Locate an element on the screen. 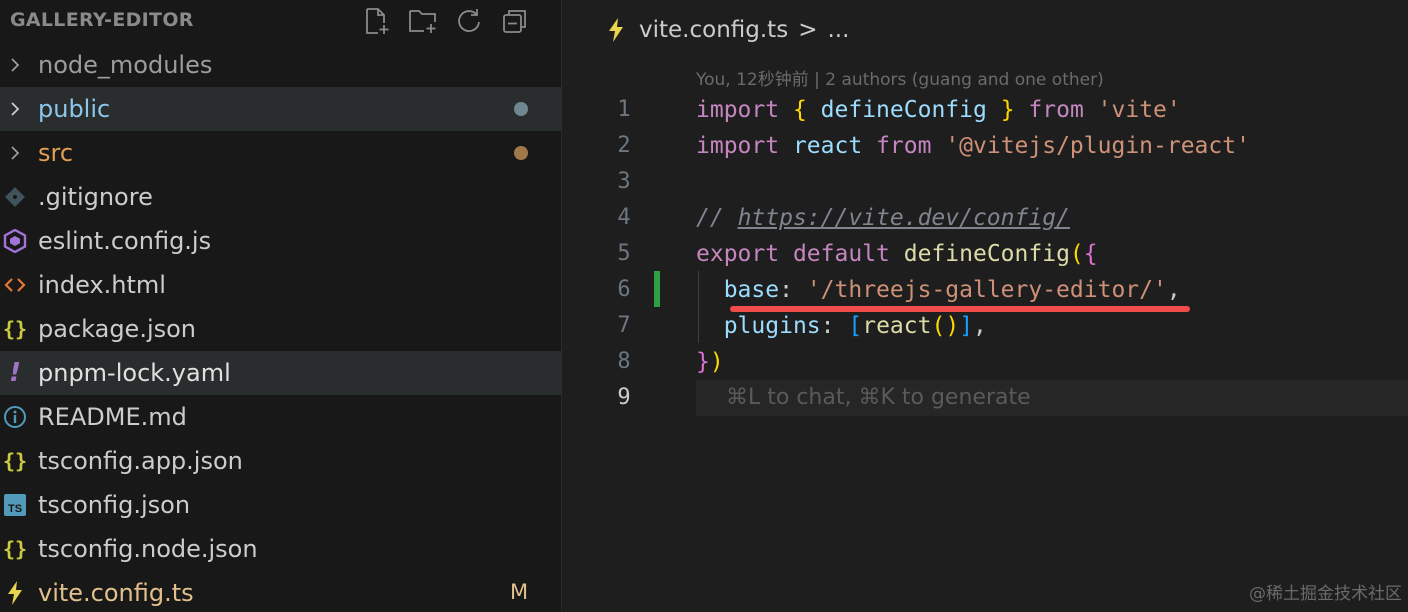  property: base is located at coordinates (751, 290).